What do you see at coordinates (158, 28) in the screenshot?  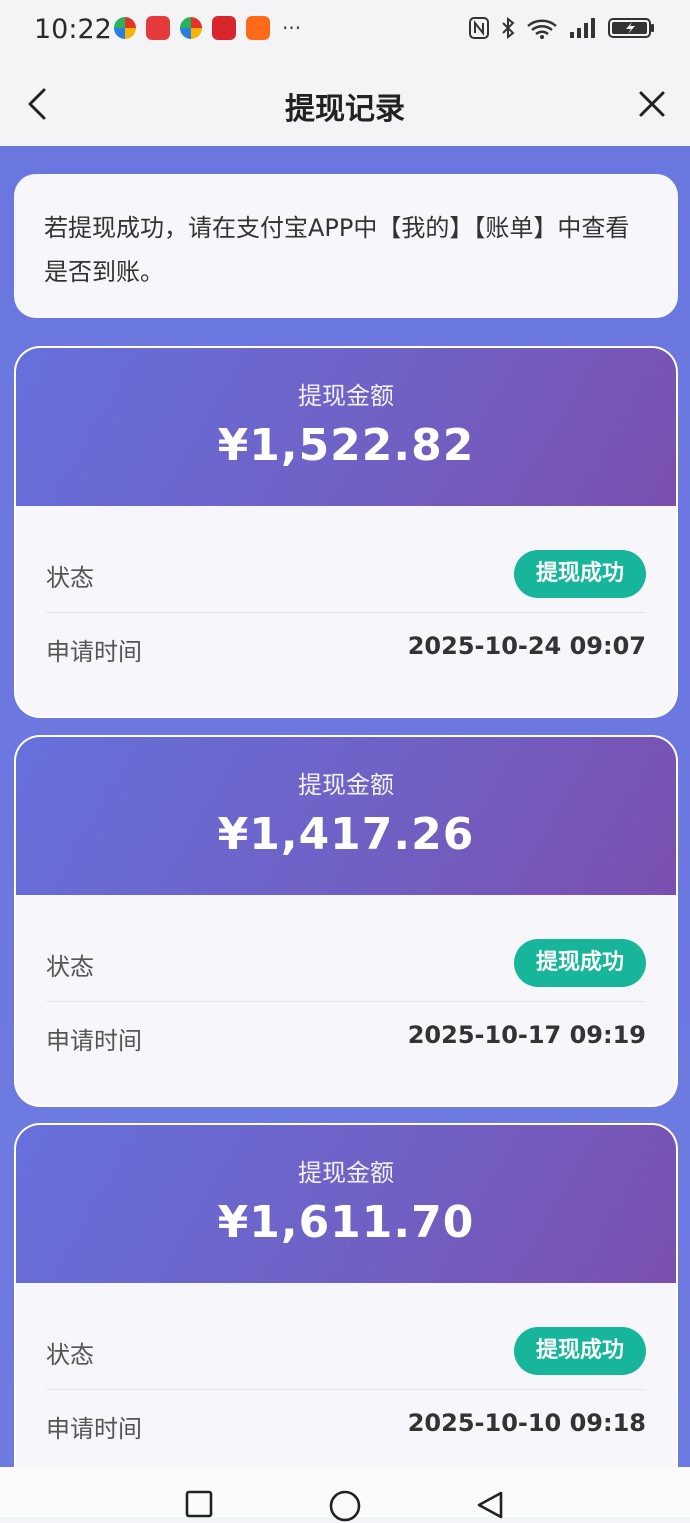 I see `red-app-icon` at bounding box center [158, 28].